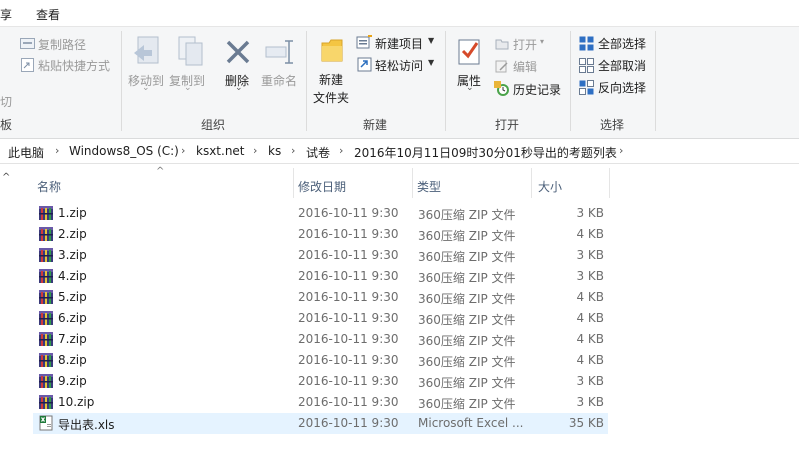 This screenshot has height=467, width=799. What do you see at coordinates (190, 51) in the screenshot?
I see `copy-to-icon` at bounding box center [190, 51].